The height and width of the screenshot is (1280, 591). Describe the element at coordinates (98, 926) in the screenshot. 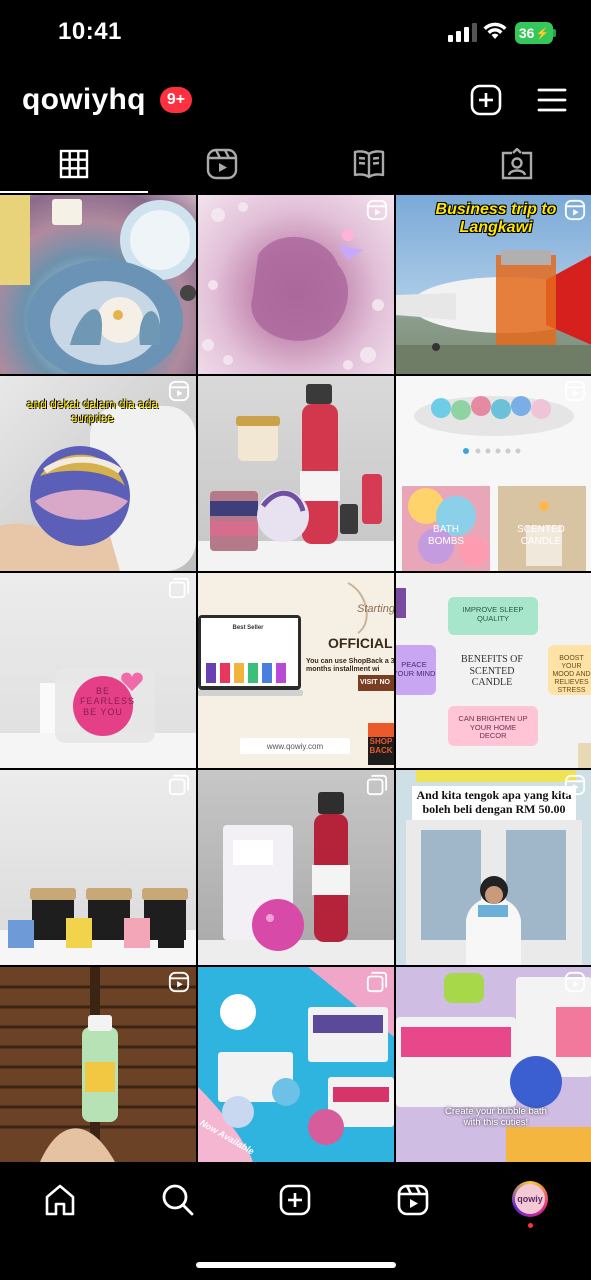

I see `scented-candles-image` at that location.